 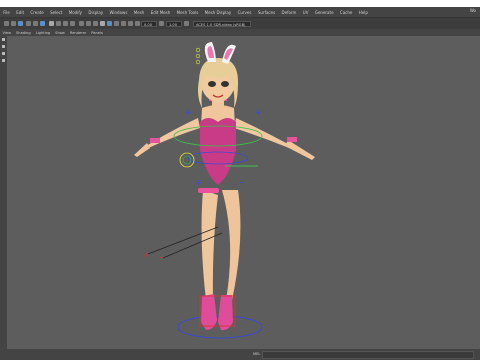 I want to click on lasso-tool-icon, so click(x=13, y=23).